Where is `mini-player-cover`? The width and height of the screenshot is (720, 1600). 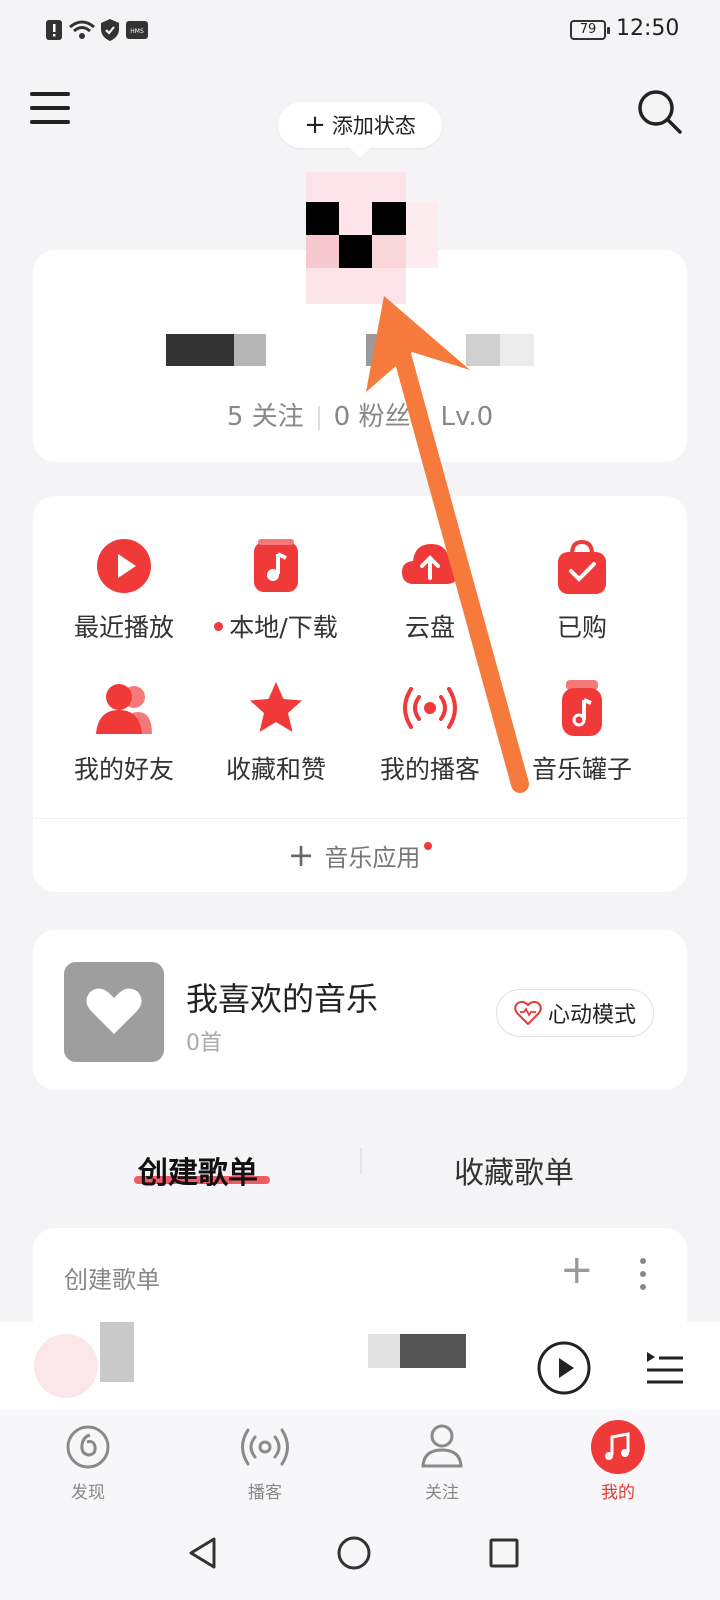 mini-player-cover is located at coordinates (66, 1366).